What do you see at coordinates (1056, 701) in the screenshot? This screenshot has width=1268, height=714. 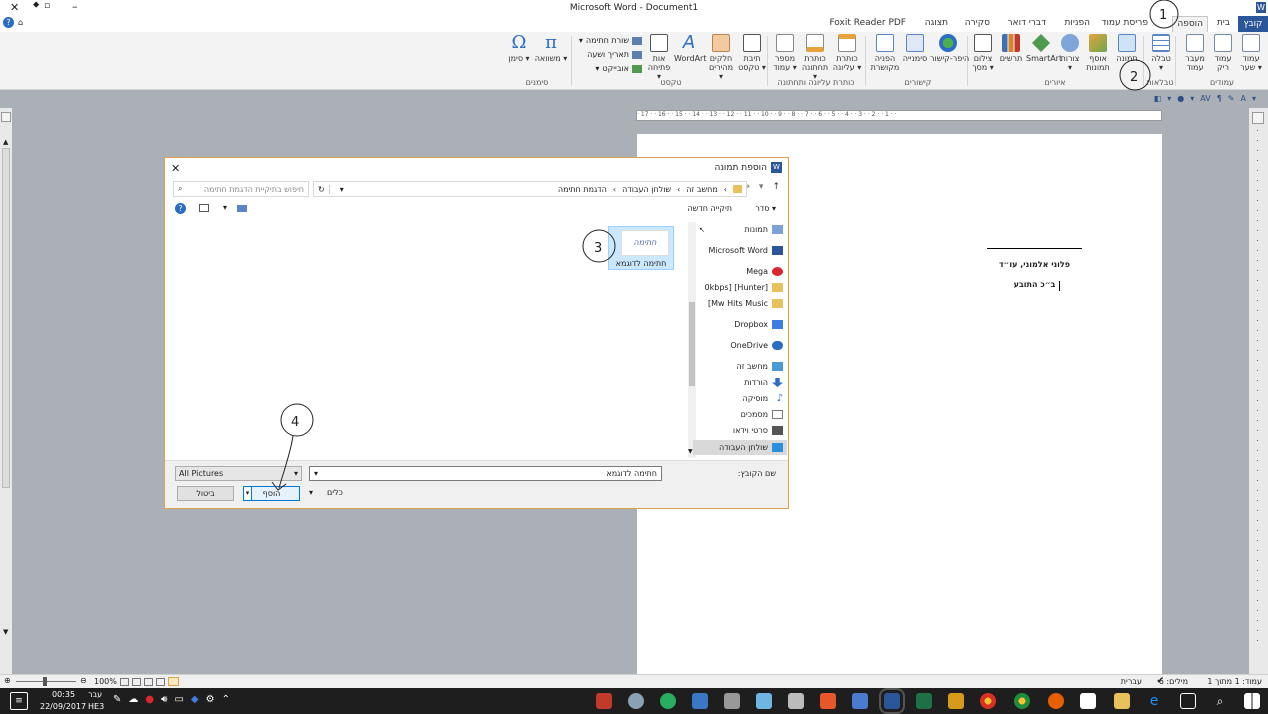 I see `firefox-icon` at bounding box center [1056, 701].